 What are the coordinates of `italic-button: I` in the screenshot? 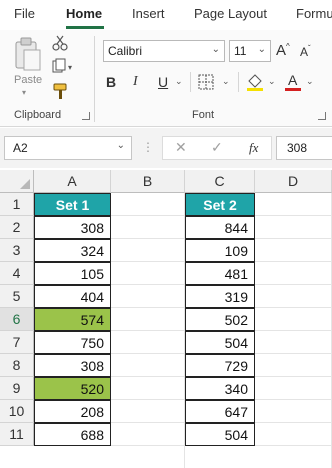 It's located at (135, 82).